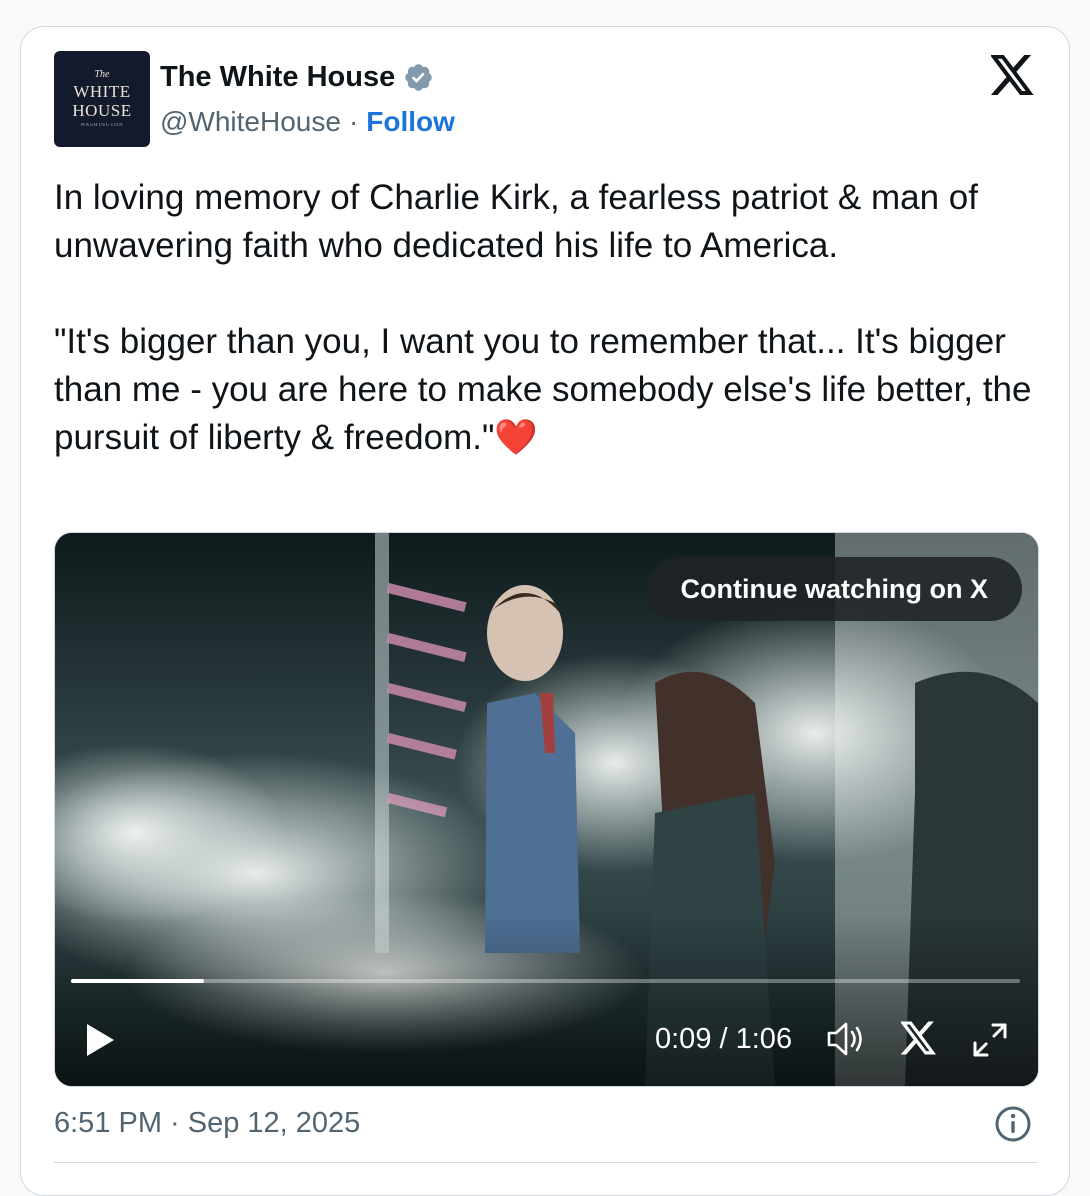 The height and width of the screenshot is (1196, 1090). Describe the element at coordinates (545, 1162) in the screenshot. I see `divider` at that location.